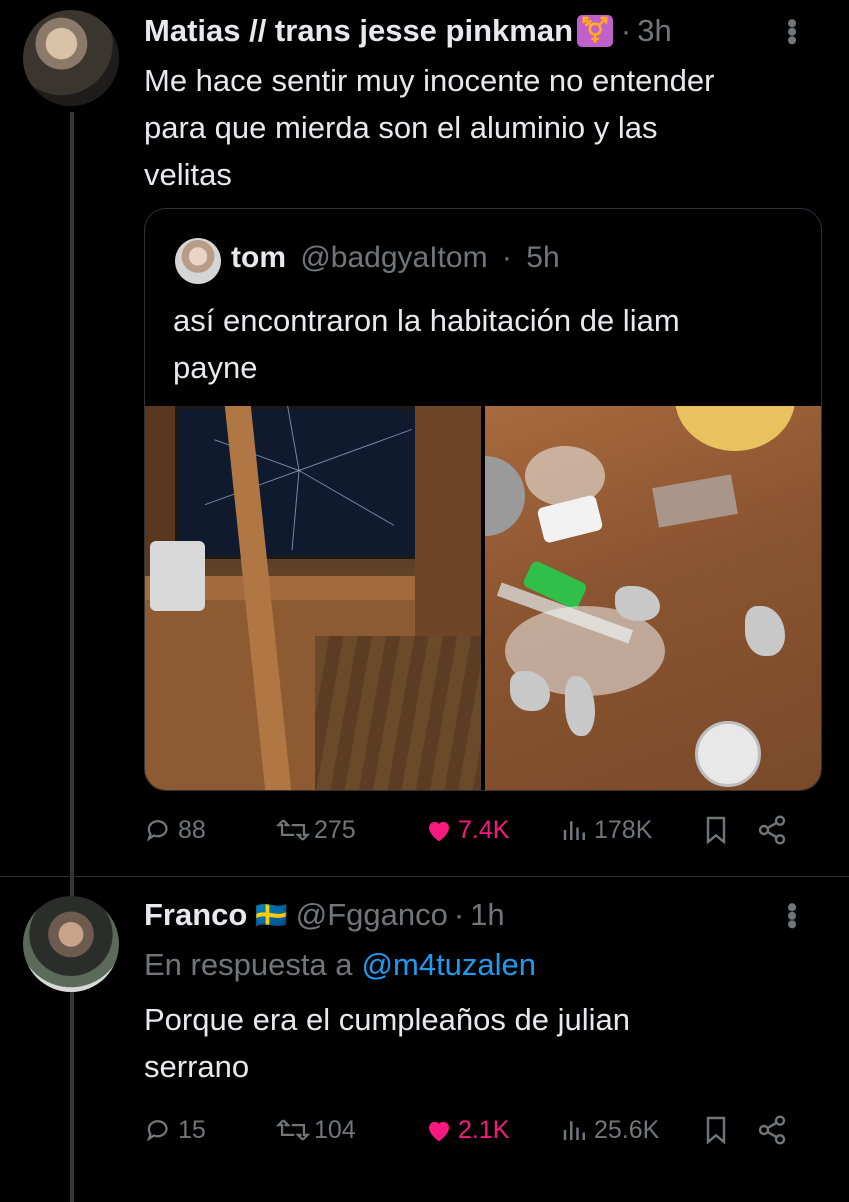 The width and height of the screenshot is (849, 1202). What do you see at coordinates (248, 964) in the screenshot?
I see `reply-prefix: En respuesta a` at bounding box center [248, 964].